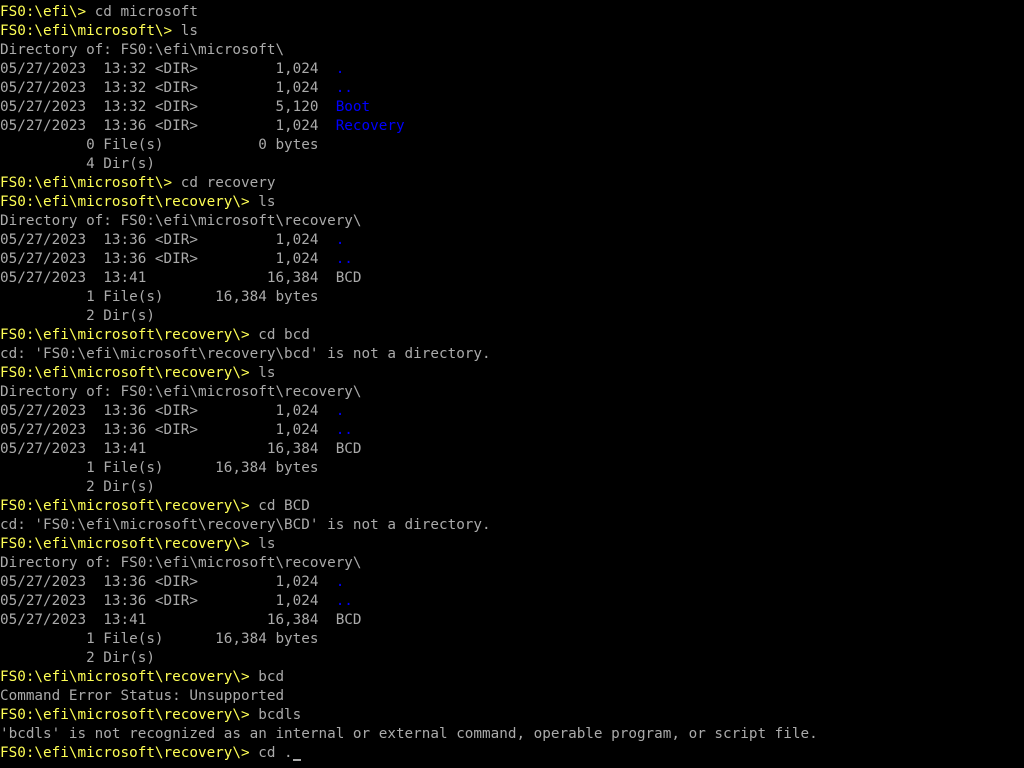 Image resolution: width=1024 pixels, height=768 pixels. I want to click on command-line: FS0:\efi\microsoft\recovery\> cd BCD, so click(512, 506).